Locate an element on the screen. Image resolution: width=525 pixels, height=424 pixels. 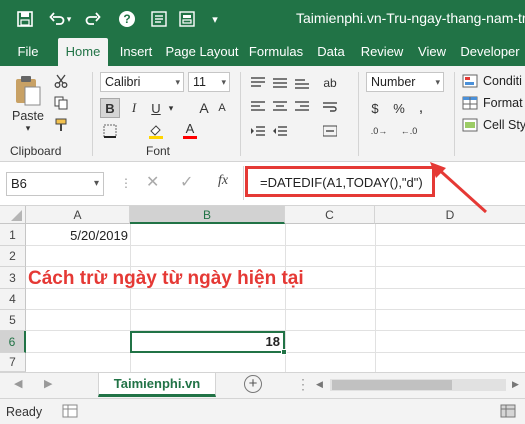
clipboard-group-label: Clipboard is located at coordinates (36, 151).